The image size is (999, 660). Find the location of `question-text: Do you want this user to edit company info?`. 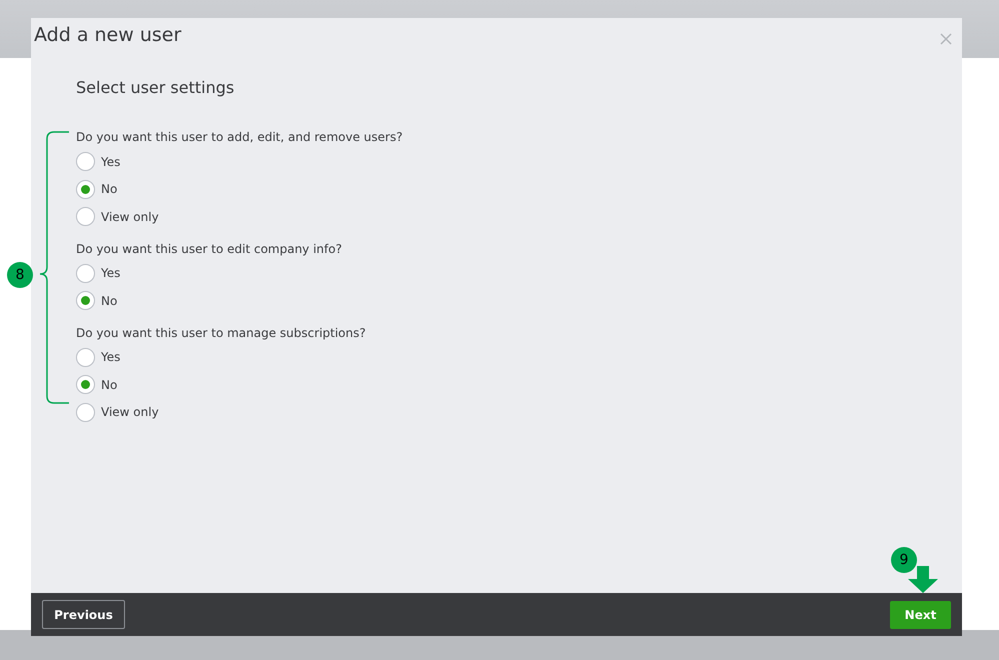

question-text: Do you want this user to edit company info? is located at coordinates (209, 248).